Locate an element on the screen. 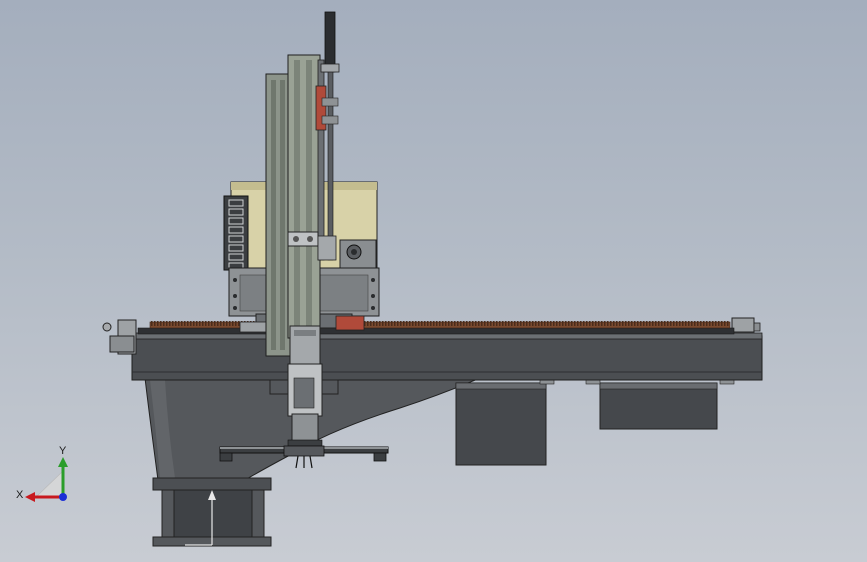 The height and width of the screenshot is (562, 867). linear-rail is located at coordinates (436, 328).